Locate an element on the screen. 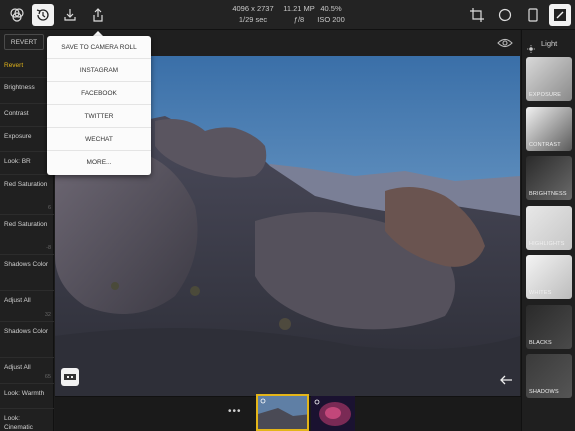 The width and height of the screenshot is (575, 431). share-icon is located at coordinates (98, 15).